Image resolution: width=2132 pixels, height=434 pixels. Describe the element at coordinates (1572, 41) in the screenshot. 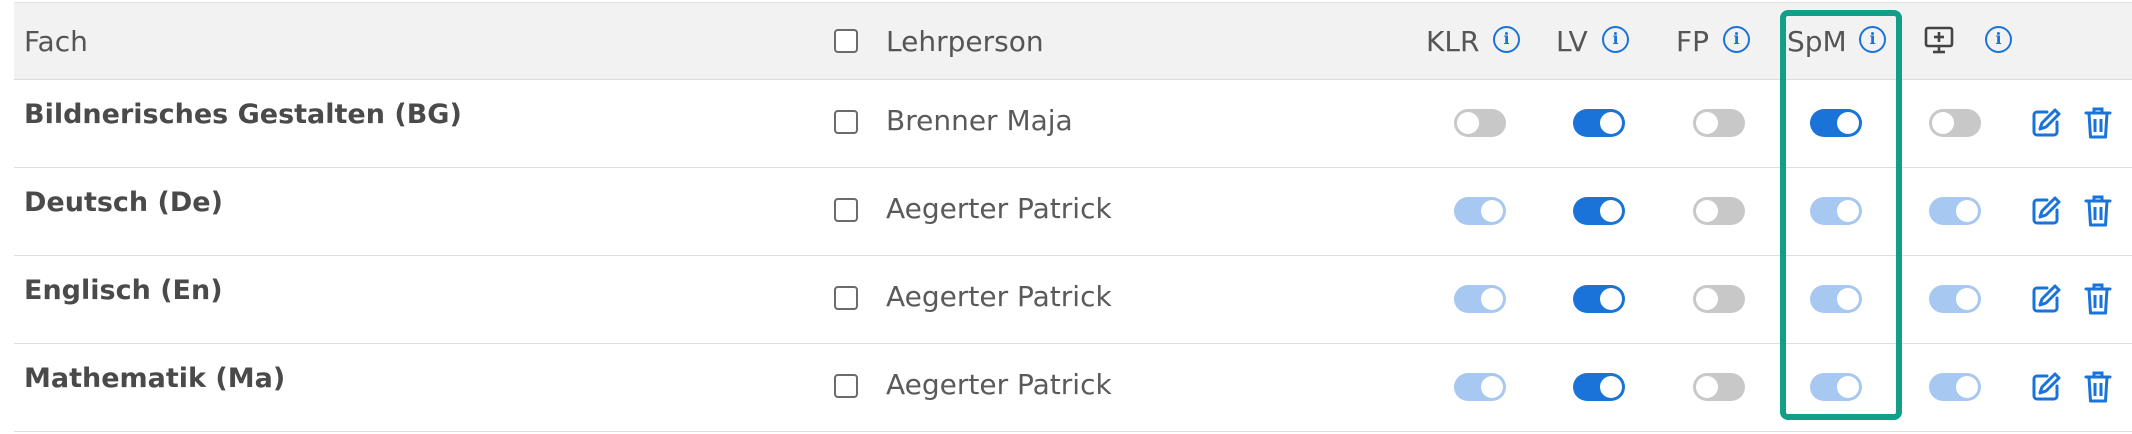

I see `header-lv: LV` at that location.